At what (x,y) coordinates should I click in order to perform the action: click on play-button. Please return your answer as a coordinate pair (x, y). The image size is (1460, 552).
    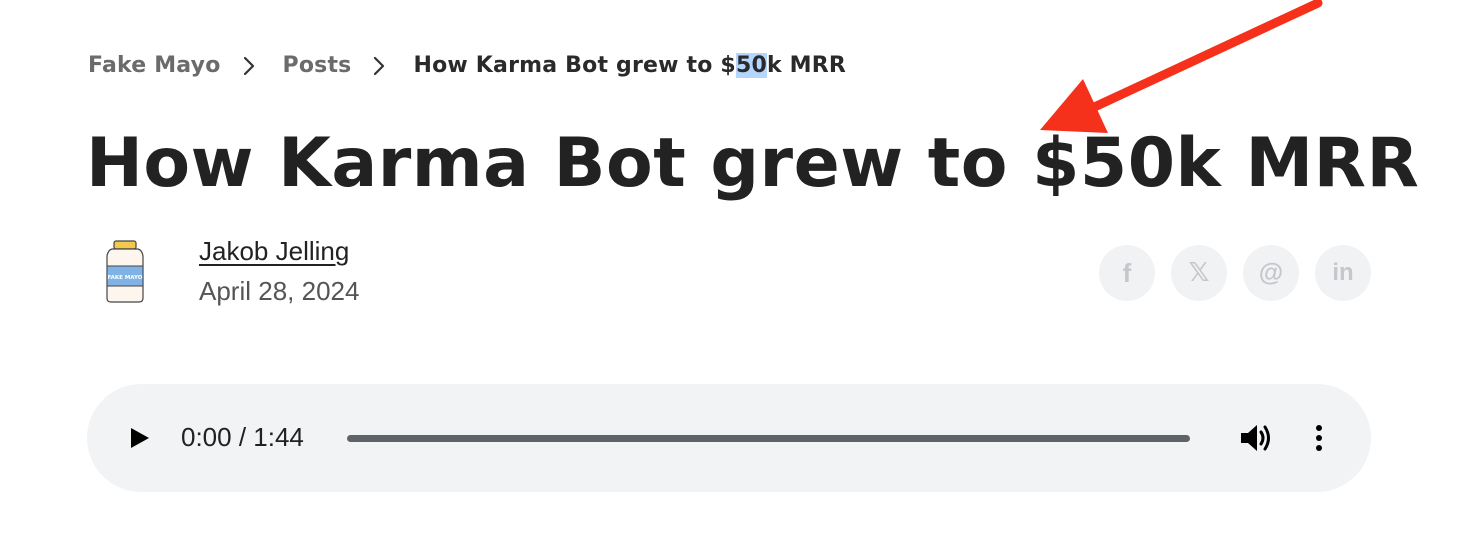
    Looking at the image, I should click on (139, 440).